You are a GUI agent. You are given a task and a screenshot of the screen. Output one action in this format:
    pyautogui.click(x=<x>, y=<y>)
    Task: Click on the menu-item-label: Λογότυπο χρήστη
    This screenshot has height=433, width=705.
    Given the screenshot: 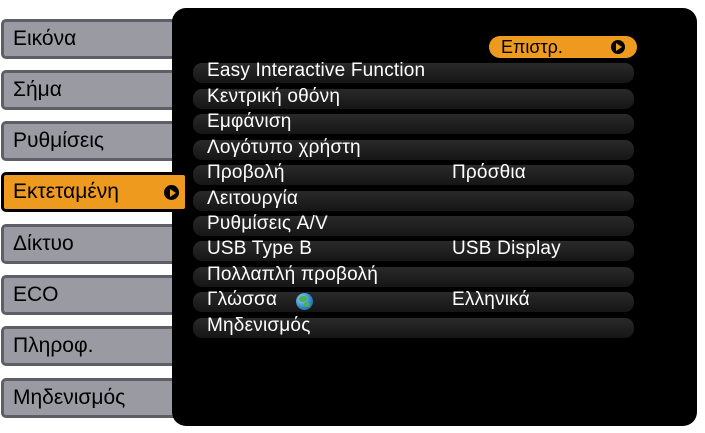 What is the action you would take?
    pyautogui.click(x=284, y=147)
    